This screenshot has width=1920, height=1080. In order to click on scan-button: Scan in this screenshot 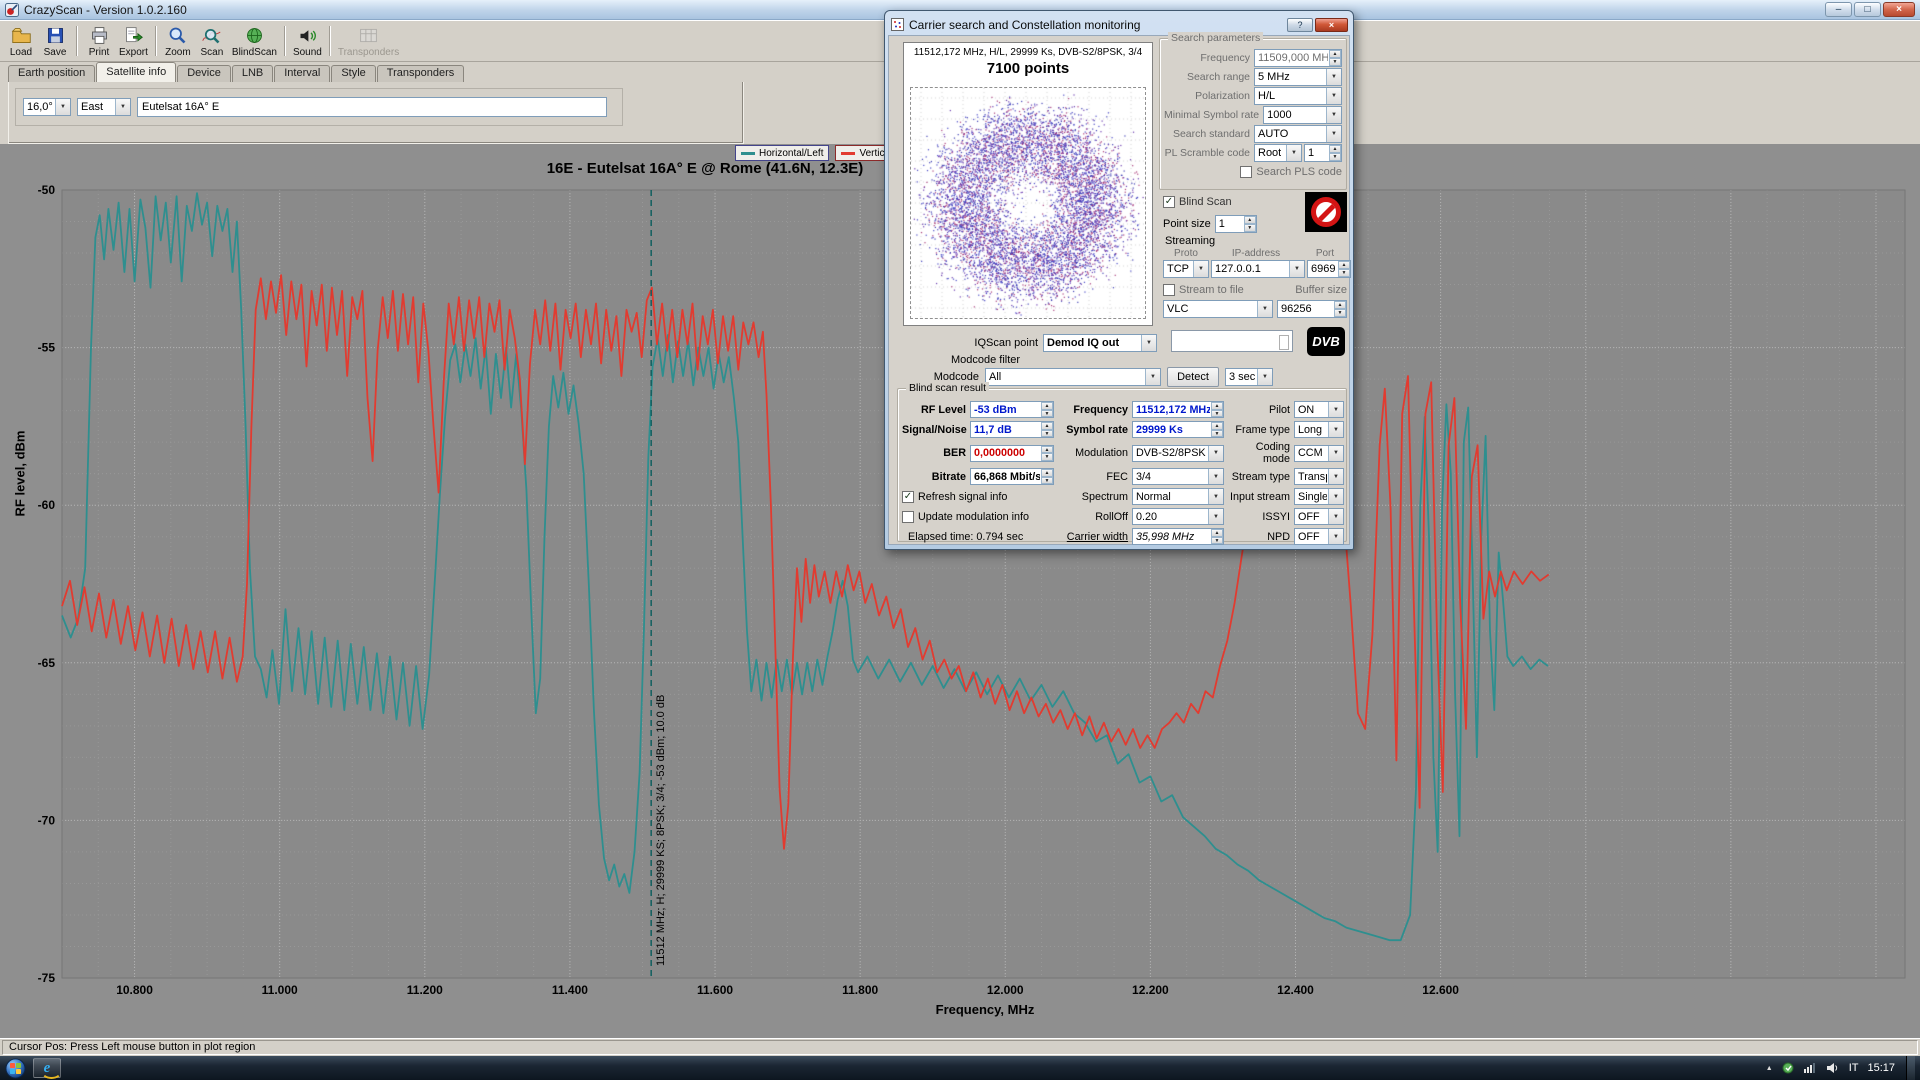, I will do `click(212, 41)`.